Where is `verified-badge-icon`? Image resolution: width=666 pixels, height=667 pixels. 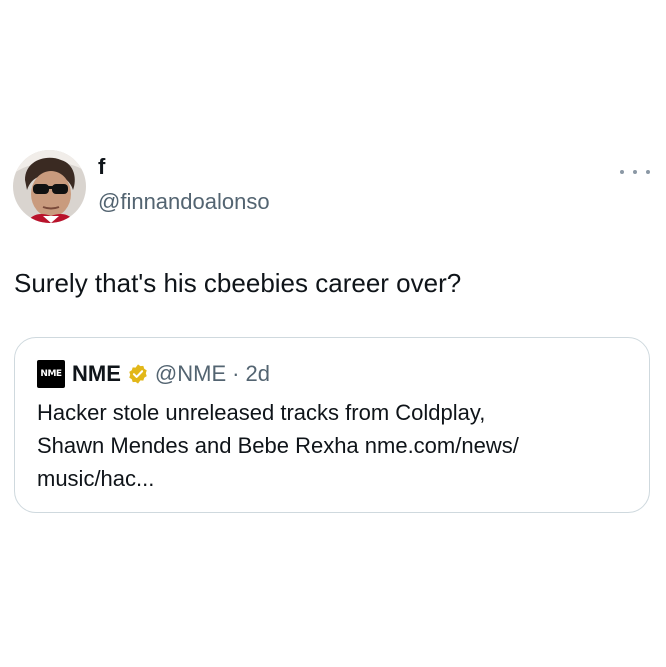 verified-badge-icon is located at coordinates (138, 374).